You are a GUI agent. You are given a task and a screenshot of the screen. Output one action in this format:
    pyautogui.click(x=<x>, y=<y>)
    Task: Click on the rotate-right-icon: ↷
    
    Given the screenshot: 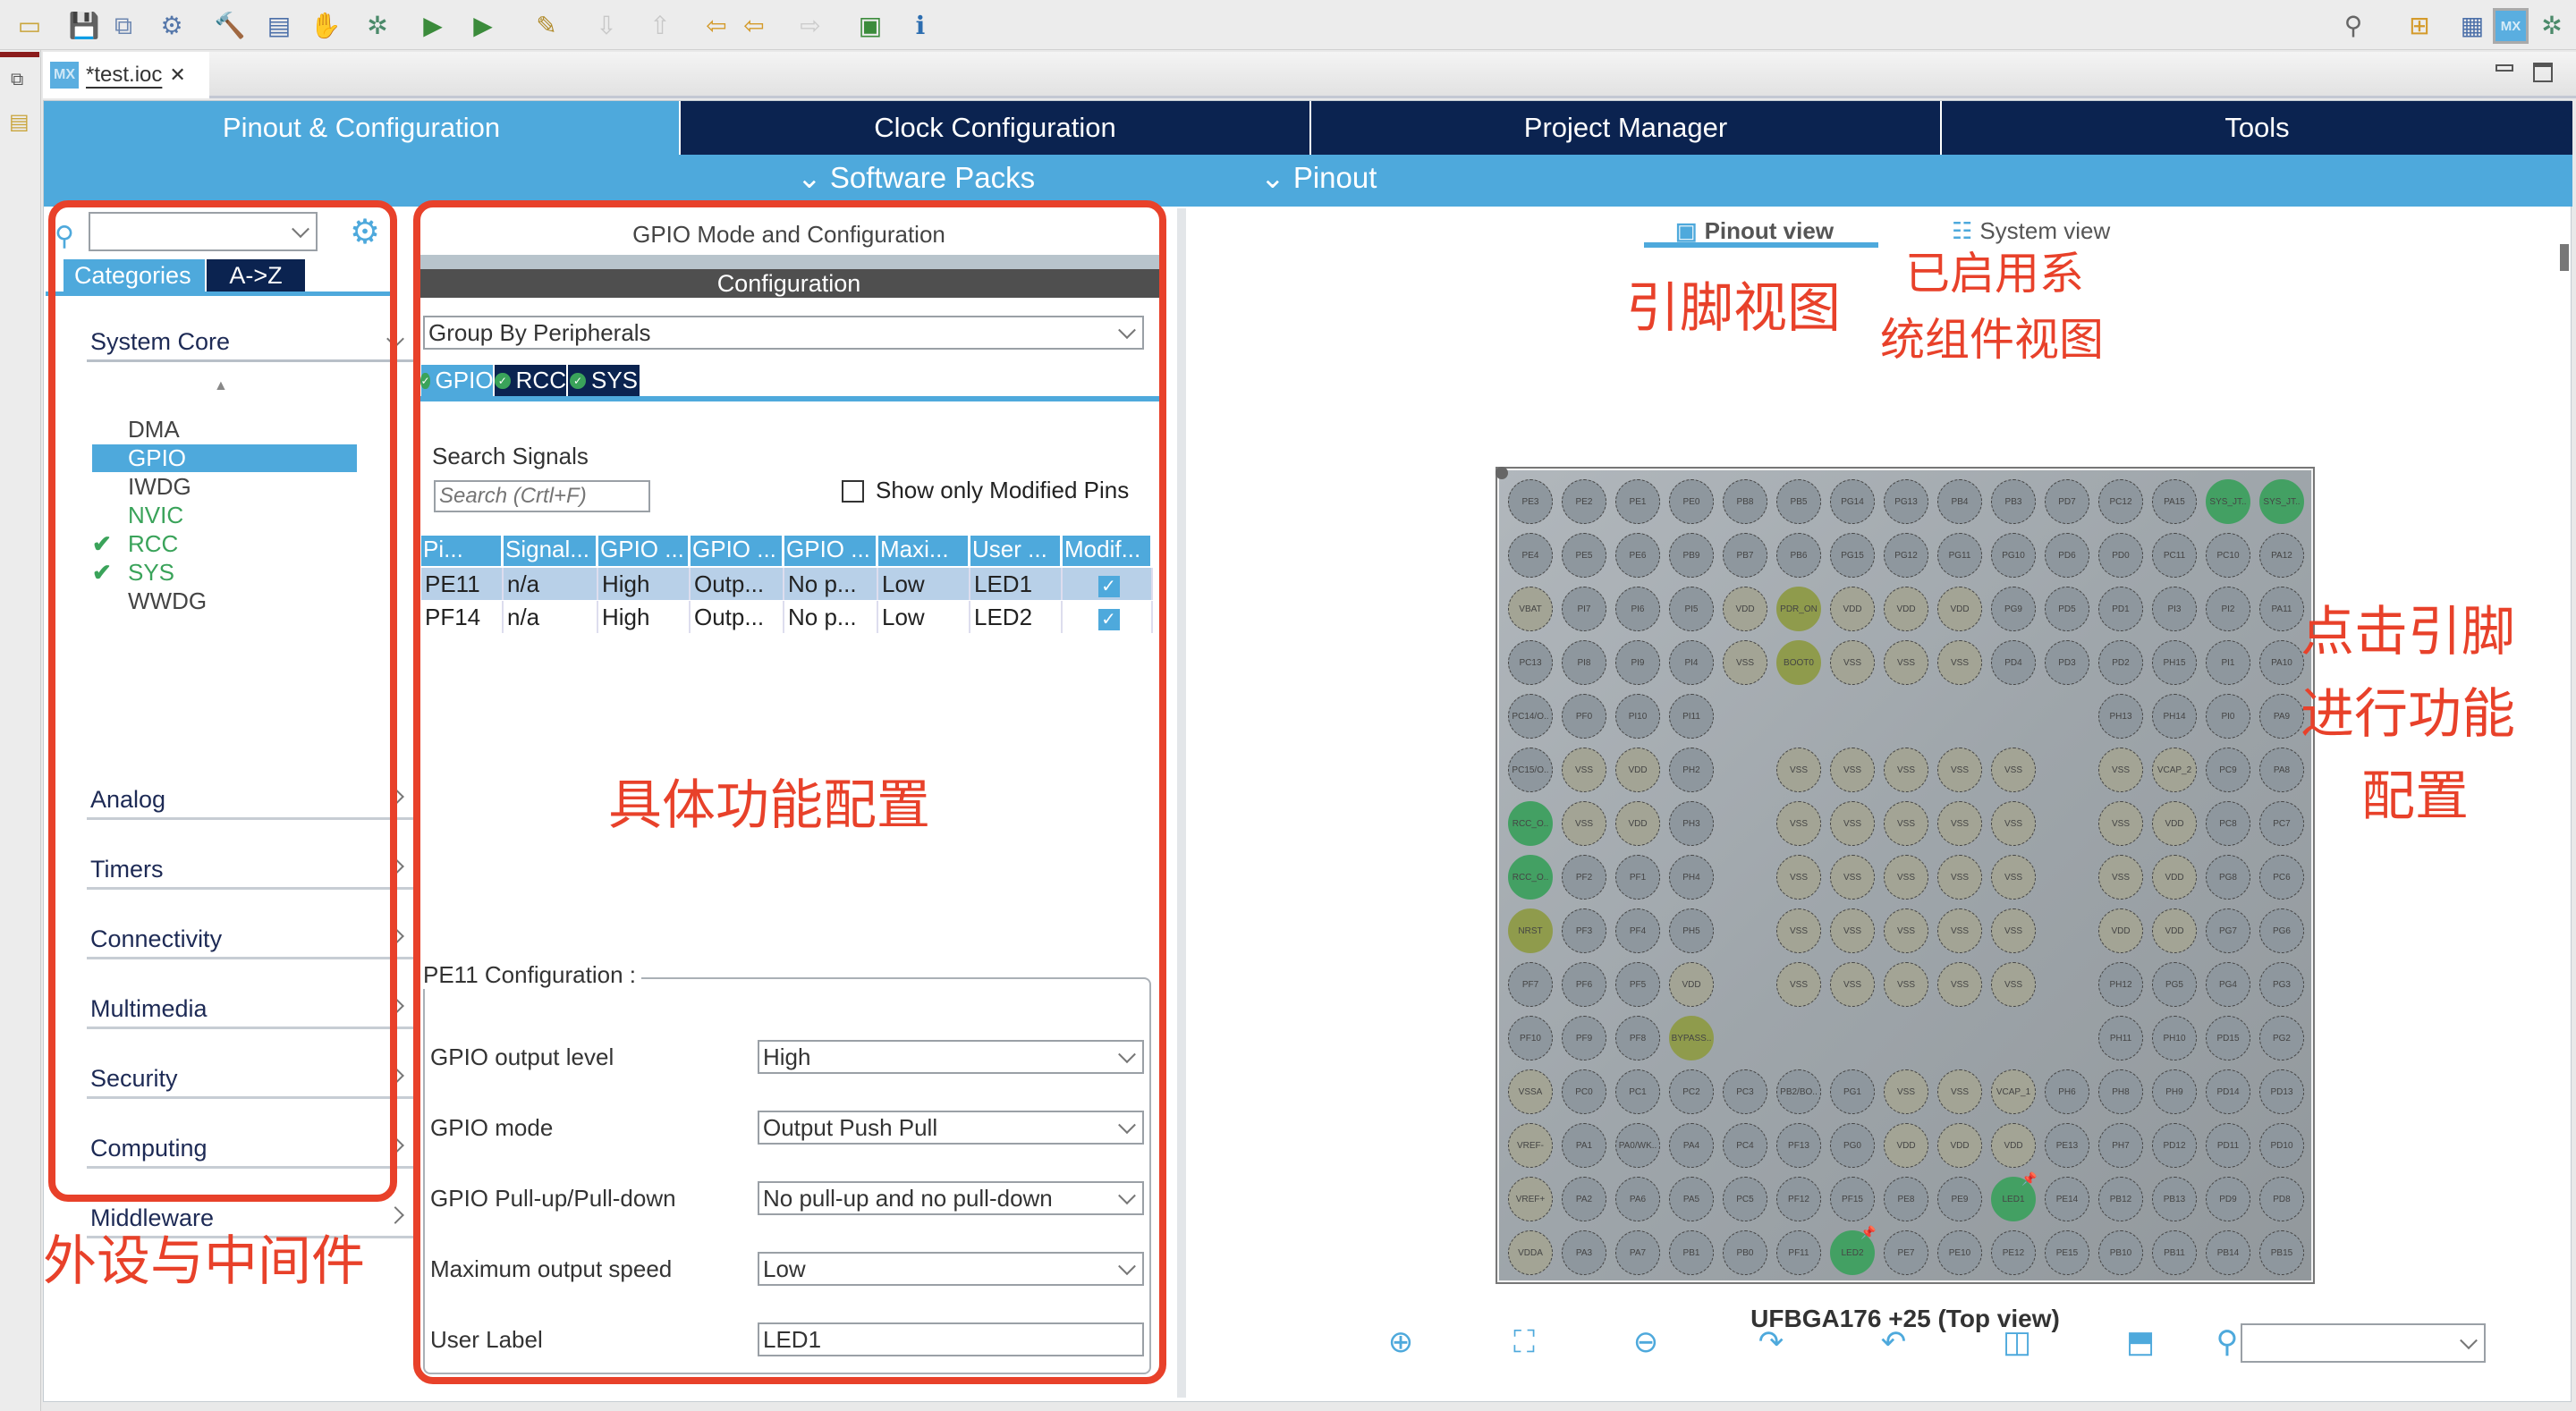 What is the action you would take?
    pyautogui.click(x=1771, y=1342)
    